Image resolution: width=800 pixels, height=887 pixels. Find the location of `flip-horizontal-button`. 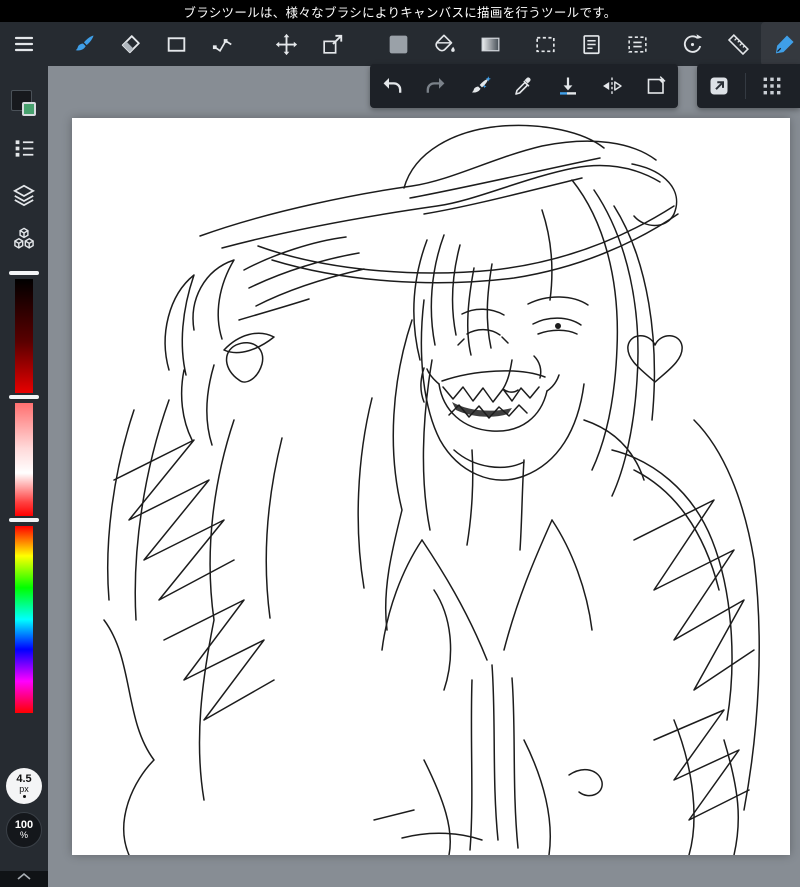

flip-horizontal-button is located at coordinates (612, 86).